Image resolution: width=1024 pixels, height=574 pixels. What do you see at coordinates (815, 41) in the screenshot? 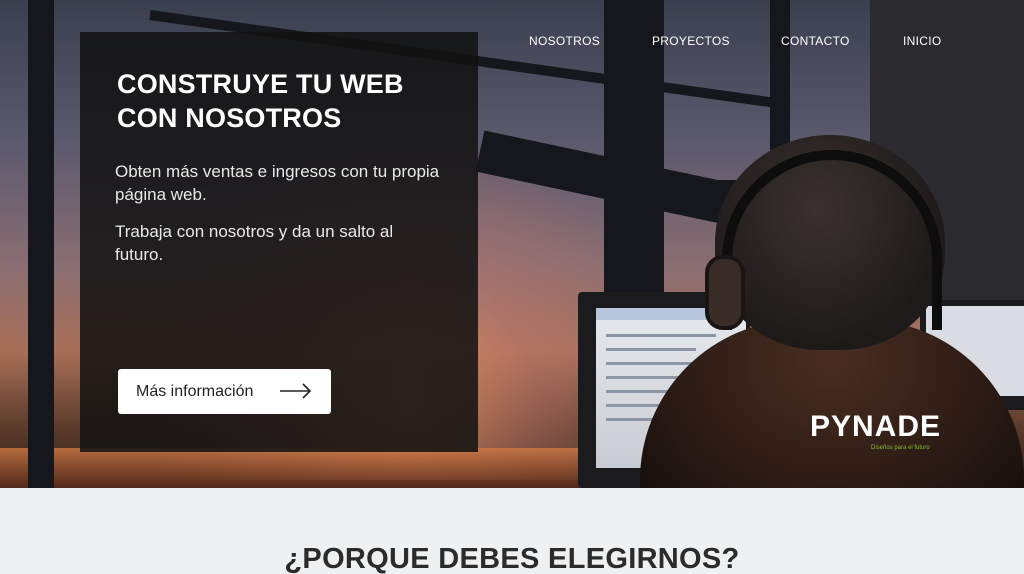
I see `nav-link-contacto: CONTACTO` at bounding box center [815, 41].